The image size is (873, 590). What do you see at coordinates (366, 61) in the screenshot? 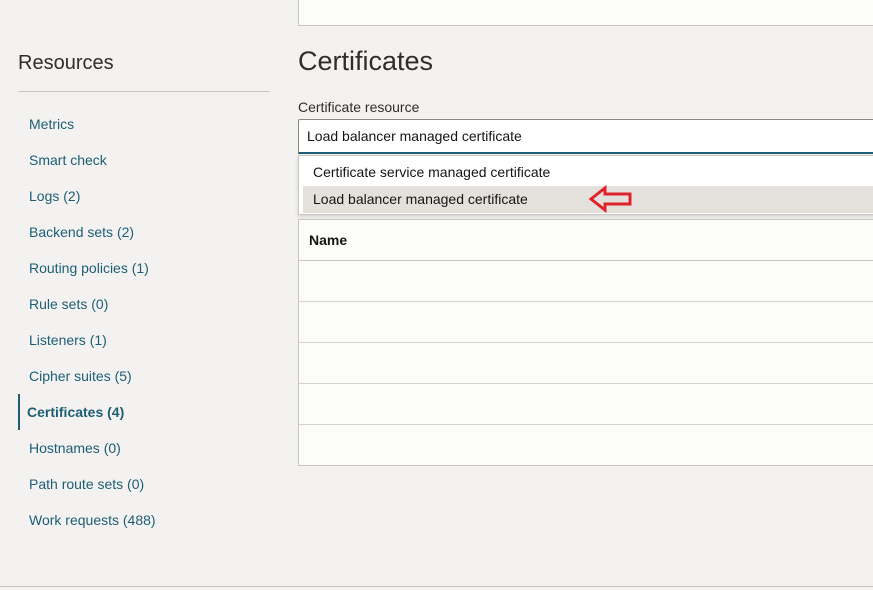
I see `page-title: Certificates` at bounding box center [366, 61].